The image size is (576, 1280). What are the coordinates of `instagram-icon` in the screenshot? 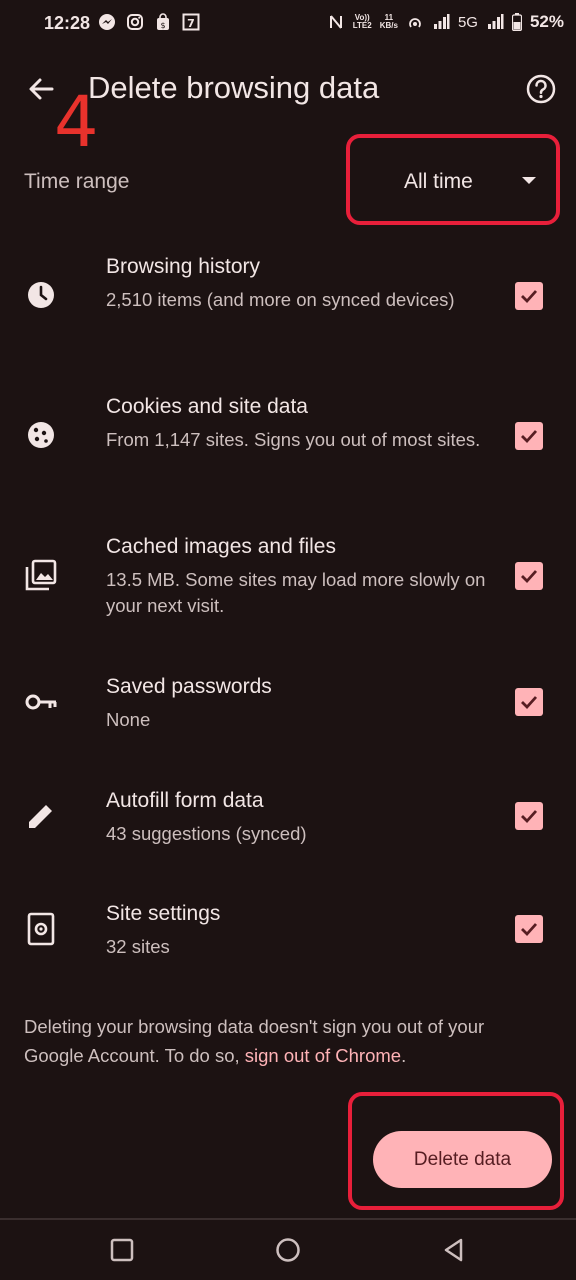 It's located at (135, 22).